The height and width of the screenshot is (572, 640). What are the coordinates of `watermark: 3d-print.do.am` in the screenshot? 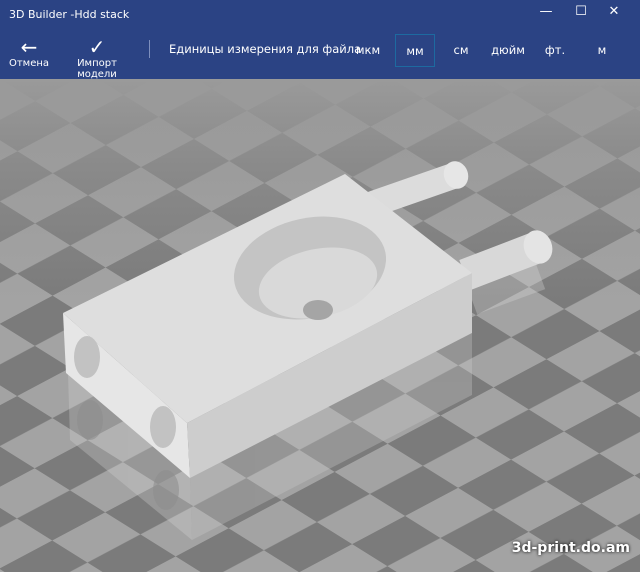 It's located at (570, 548).